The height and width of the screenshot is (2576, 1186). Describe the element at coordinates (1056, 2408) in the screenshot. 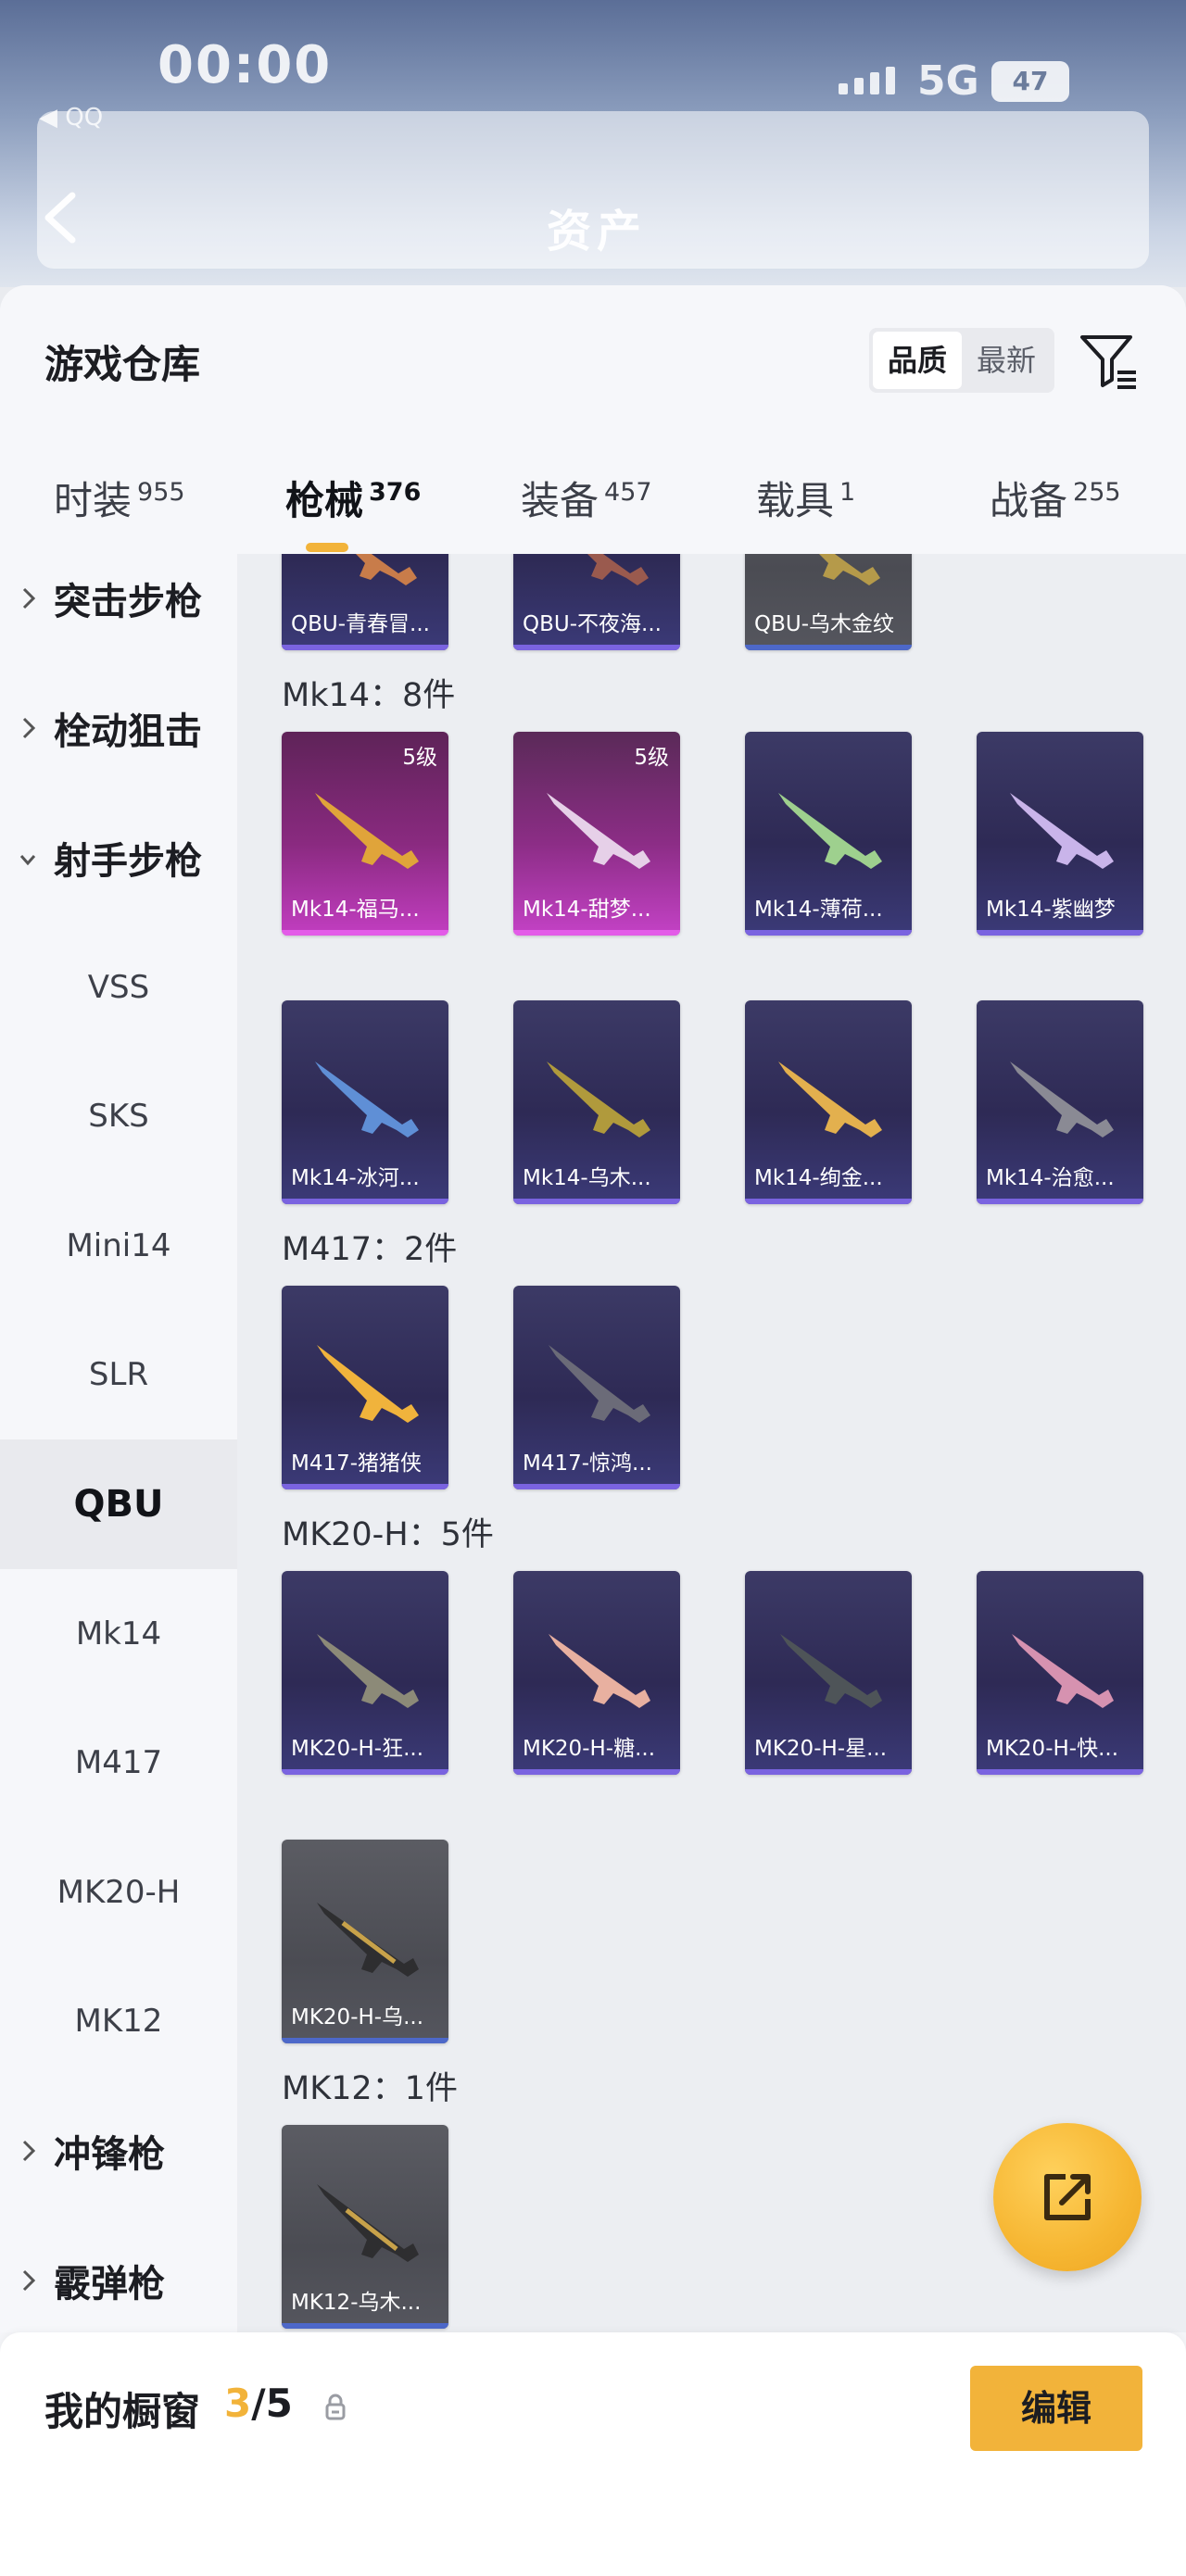

I see `edit-button: 编辑` at that location.